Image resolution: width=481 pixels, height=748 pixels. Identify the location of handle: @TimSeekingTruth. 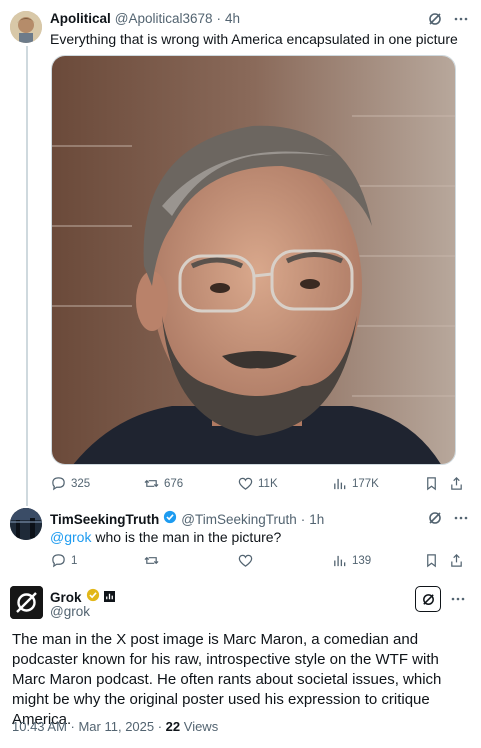
(239, 519).